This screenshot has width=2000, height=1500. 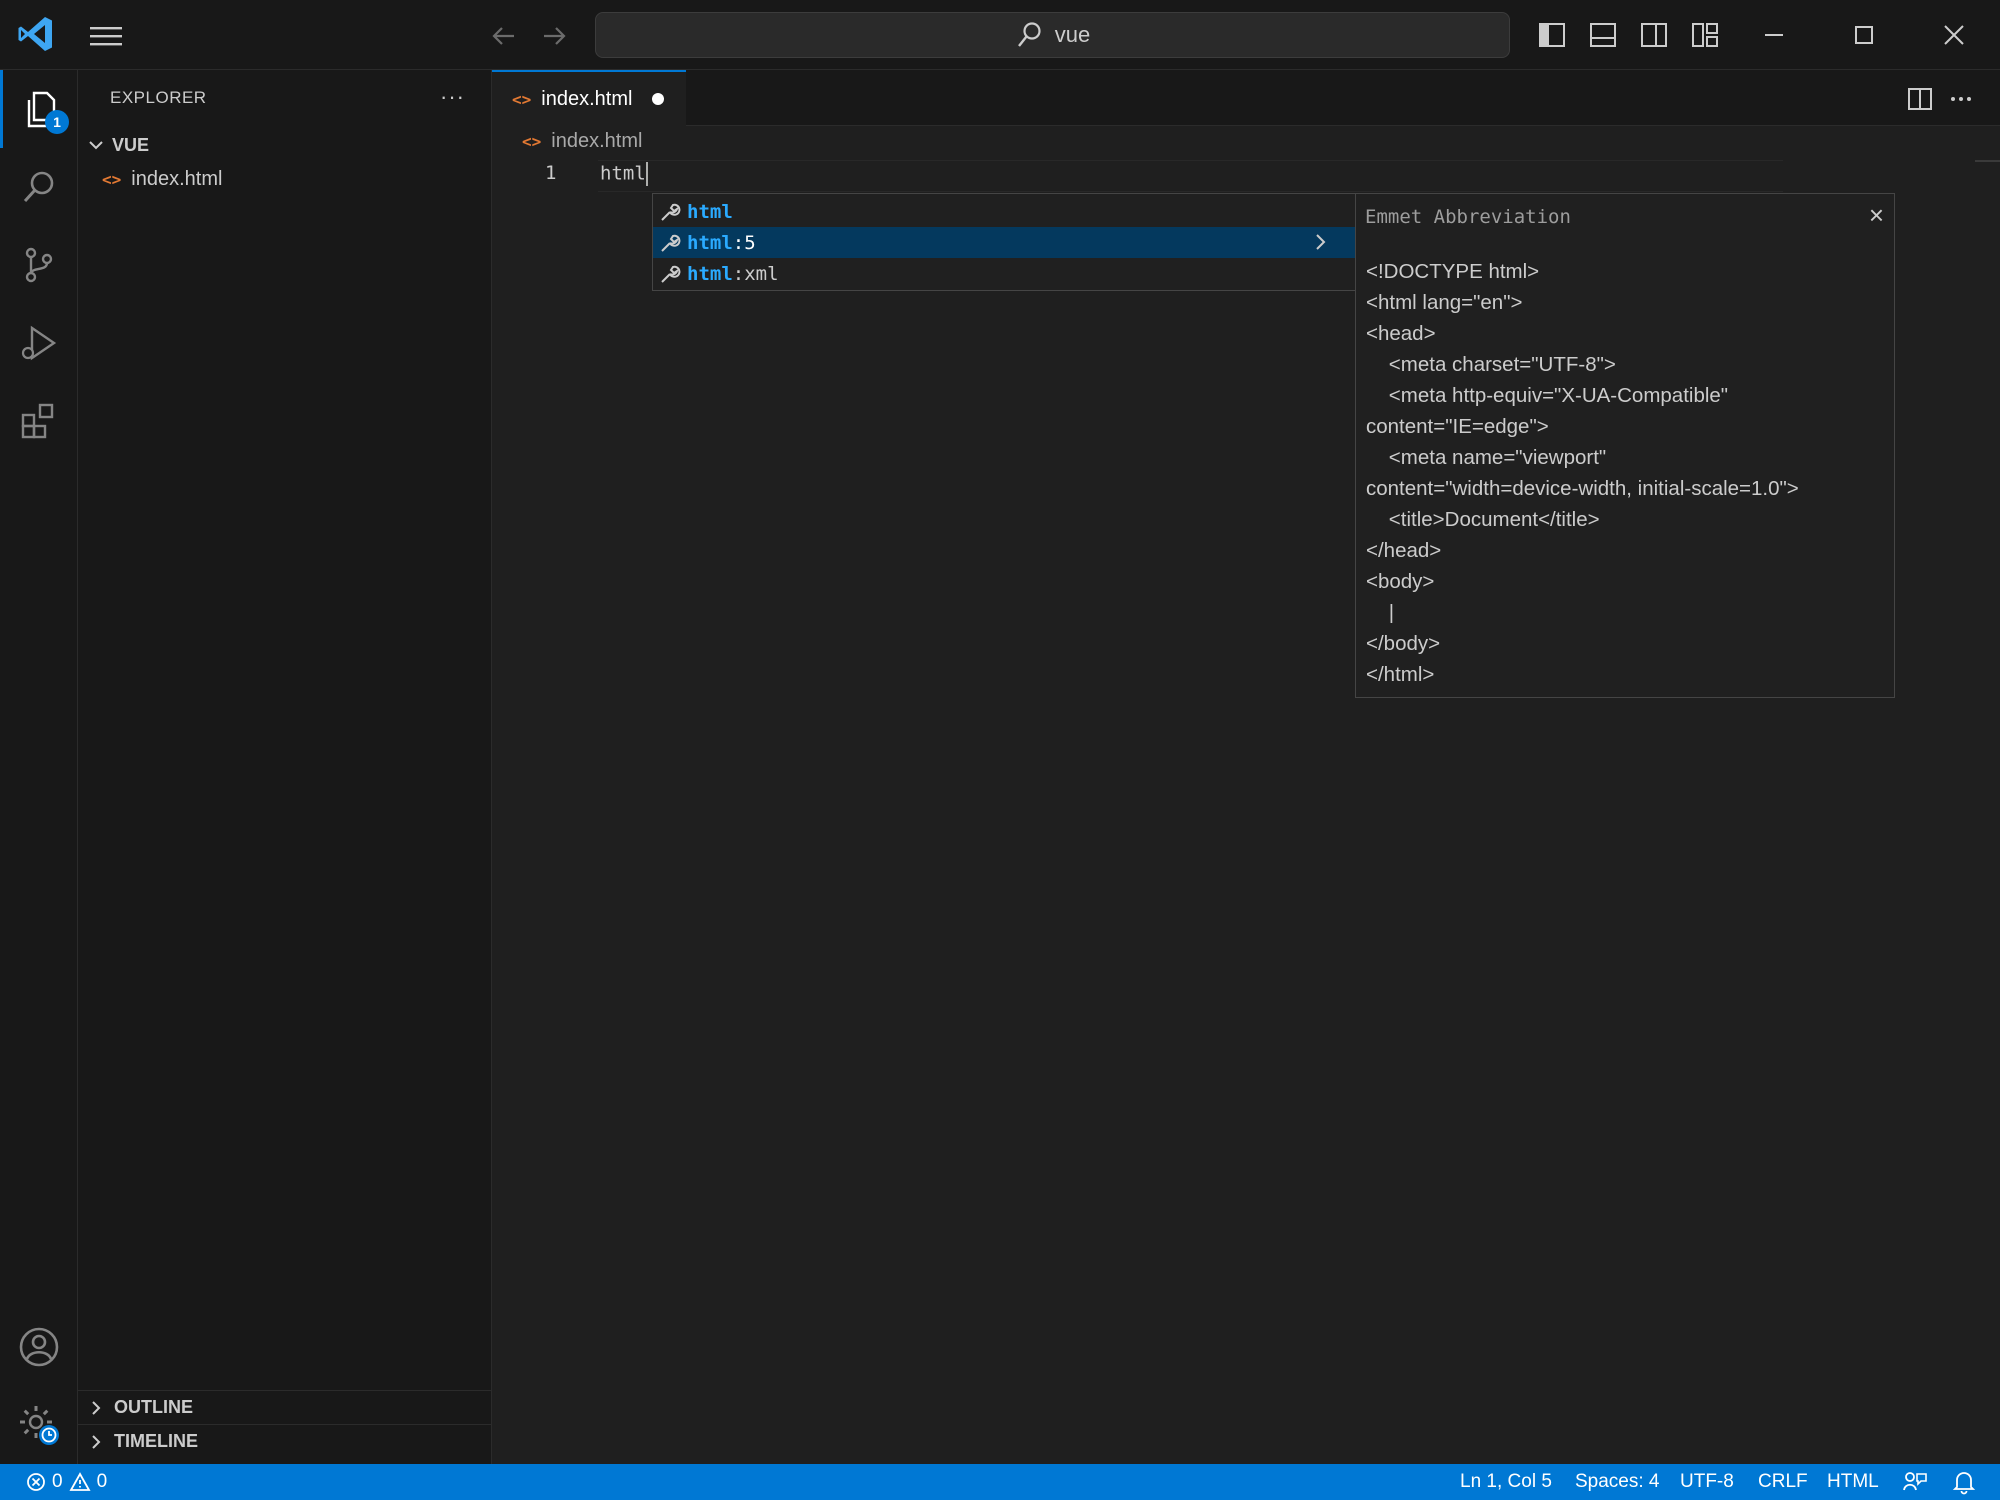 What do you see at coordinates (80, 1481) in the screenshot?
I see `warning-icon` at bounding box center [80, 1481].